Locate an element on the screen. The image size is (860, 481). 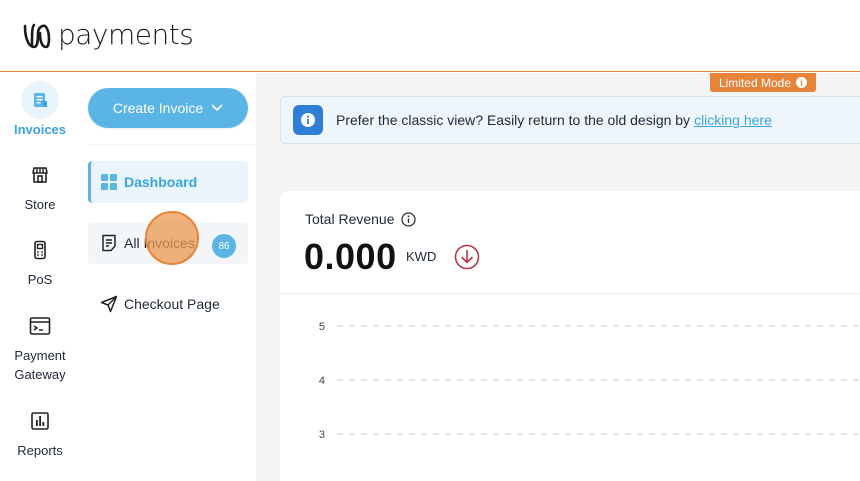
nav-label-checkout-page: Checkout Page is located at coordinates (172, 304).